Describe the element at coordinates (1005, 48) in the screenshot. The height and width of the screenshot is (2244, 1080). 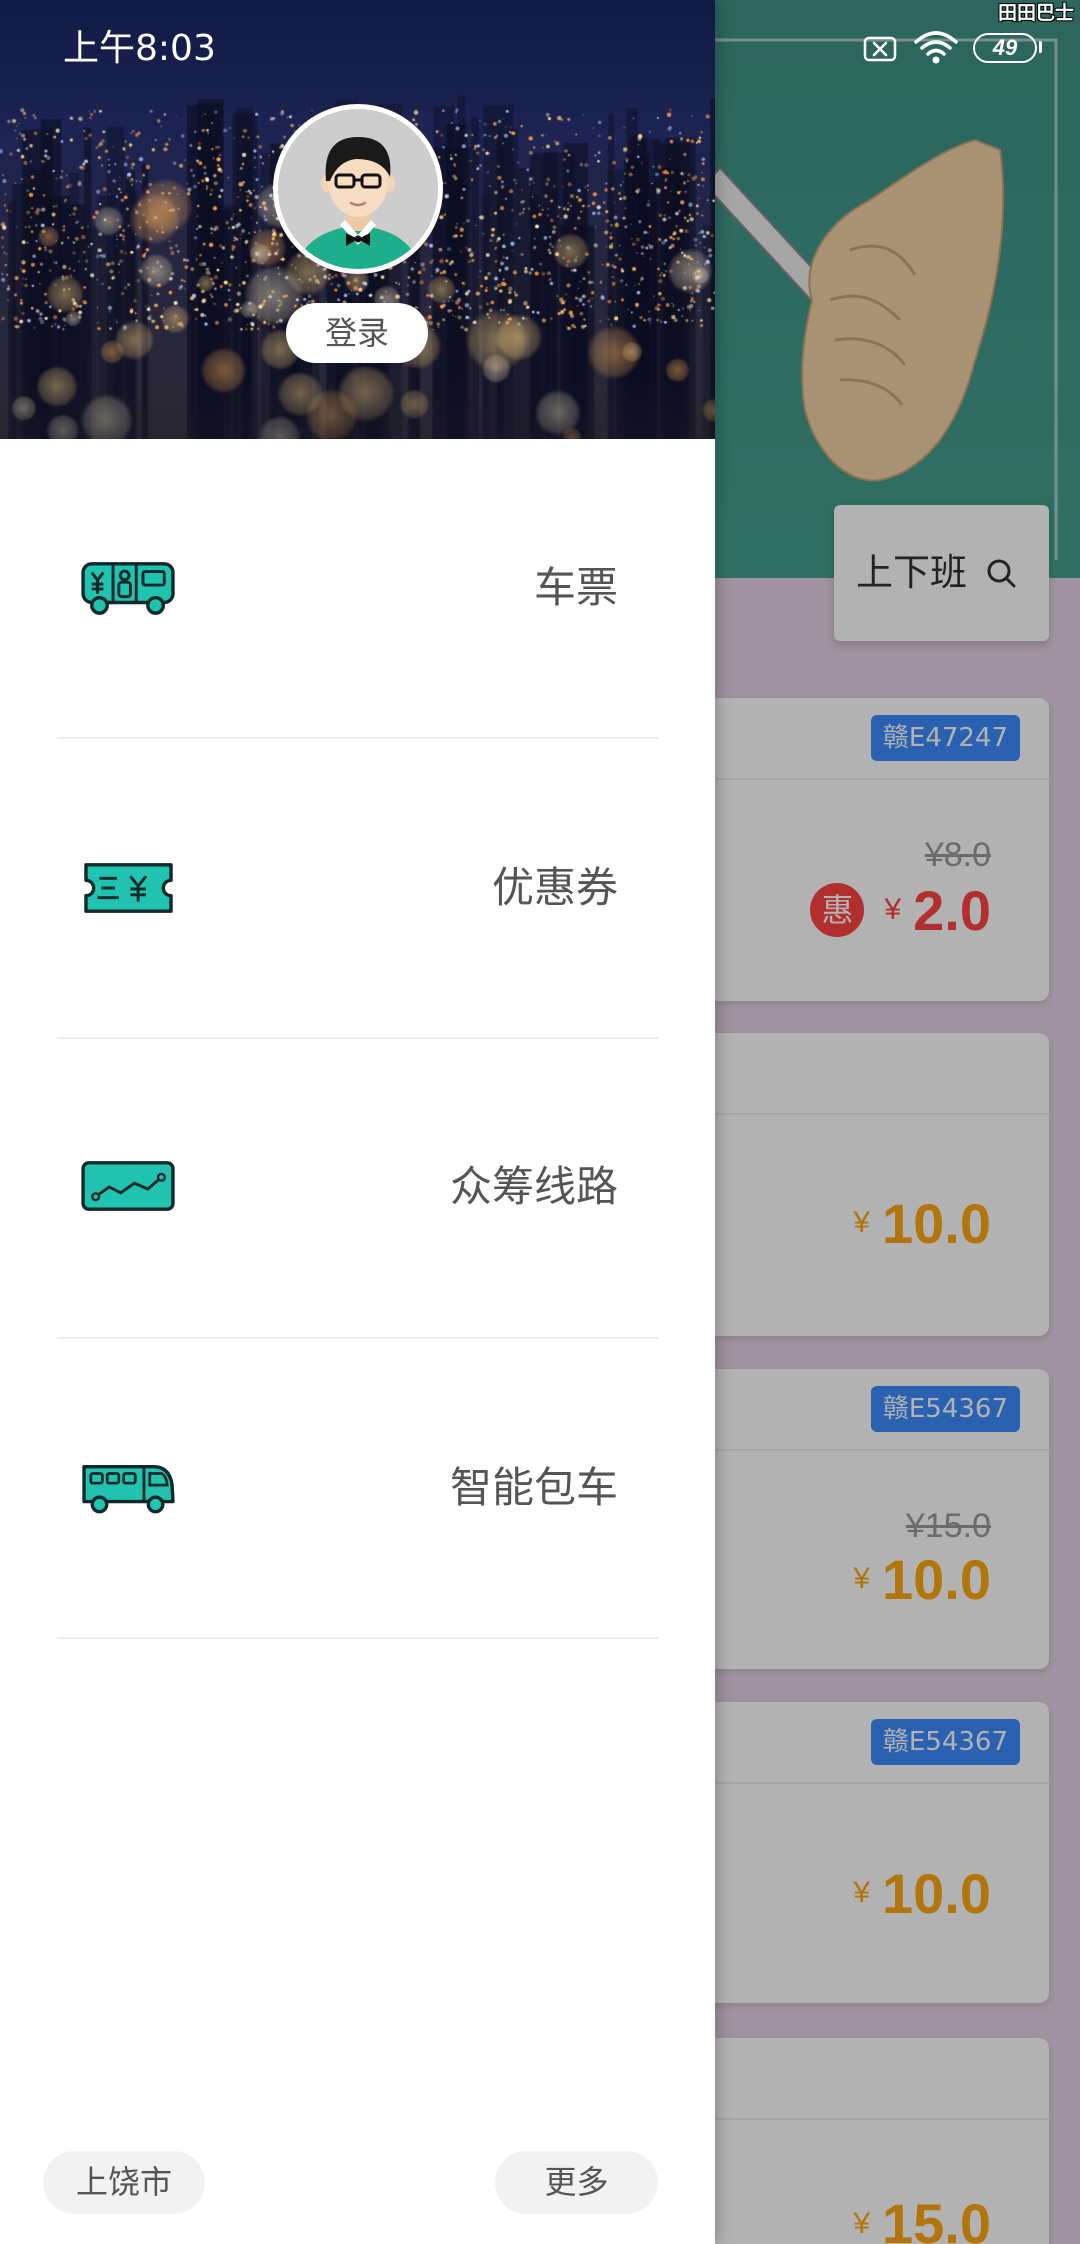
I see `battery-icon: 49` at that location.